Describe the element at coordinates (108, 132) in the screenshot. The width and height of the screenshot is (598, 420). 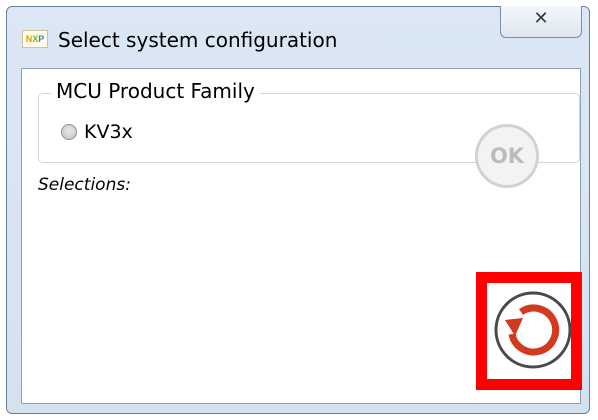
I see `radio-label: KV3x` at that location.